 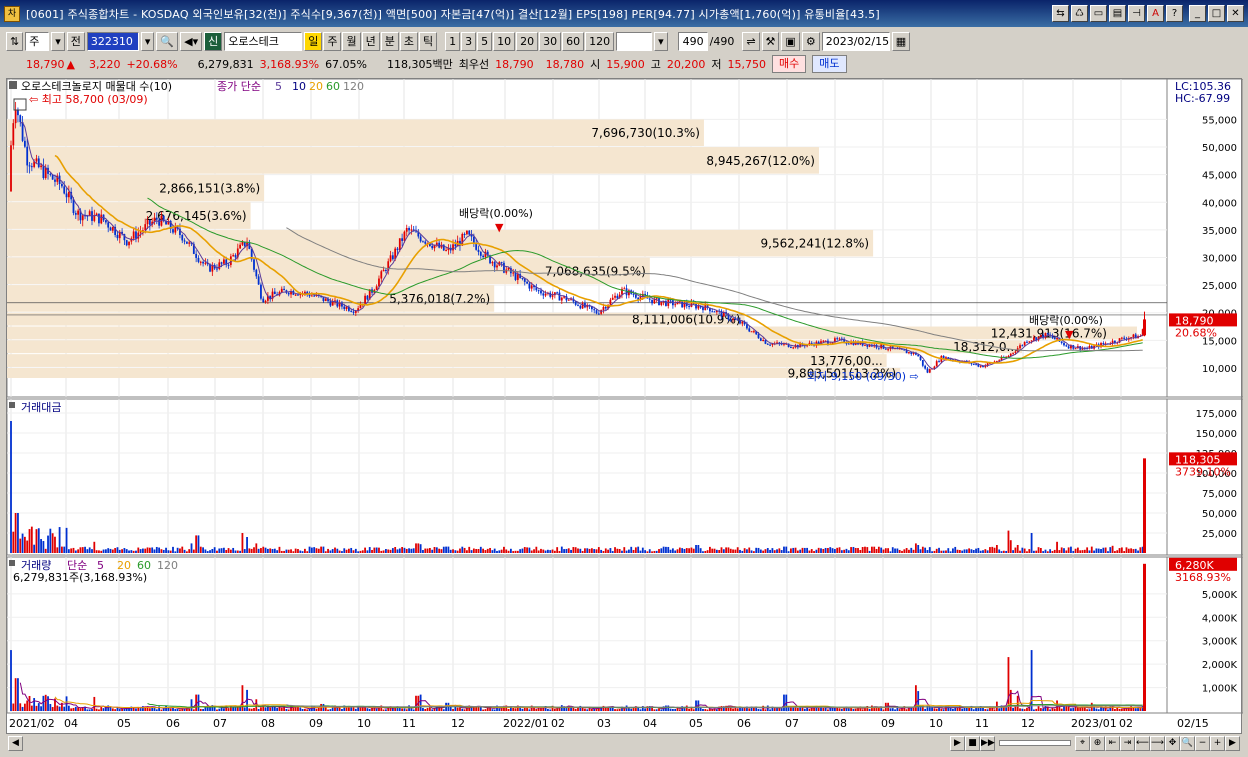 What do you see at coordinates (692, 41) in the screenshot?
I see `count-input: 490` at bounding box center [692, 41].